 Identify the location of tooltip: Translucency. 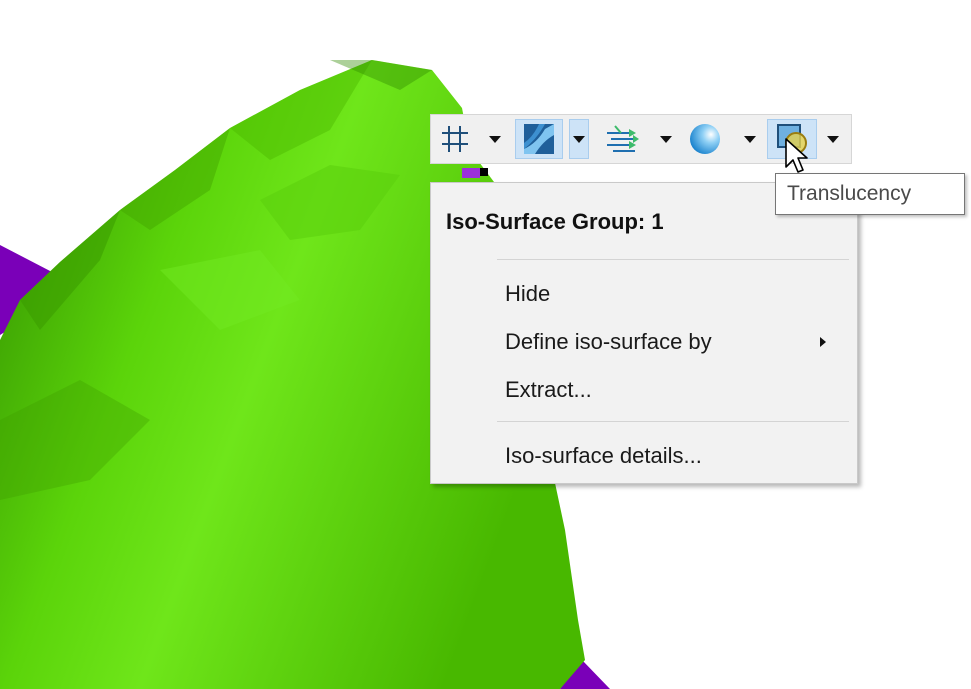
(870, 194).